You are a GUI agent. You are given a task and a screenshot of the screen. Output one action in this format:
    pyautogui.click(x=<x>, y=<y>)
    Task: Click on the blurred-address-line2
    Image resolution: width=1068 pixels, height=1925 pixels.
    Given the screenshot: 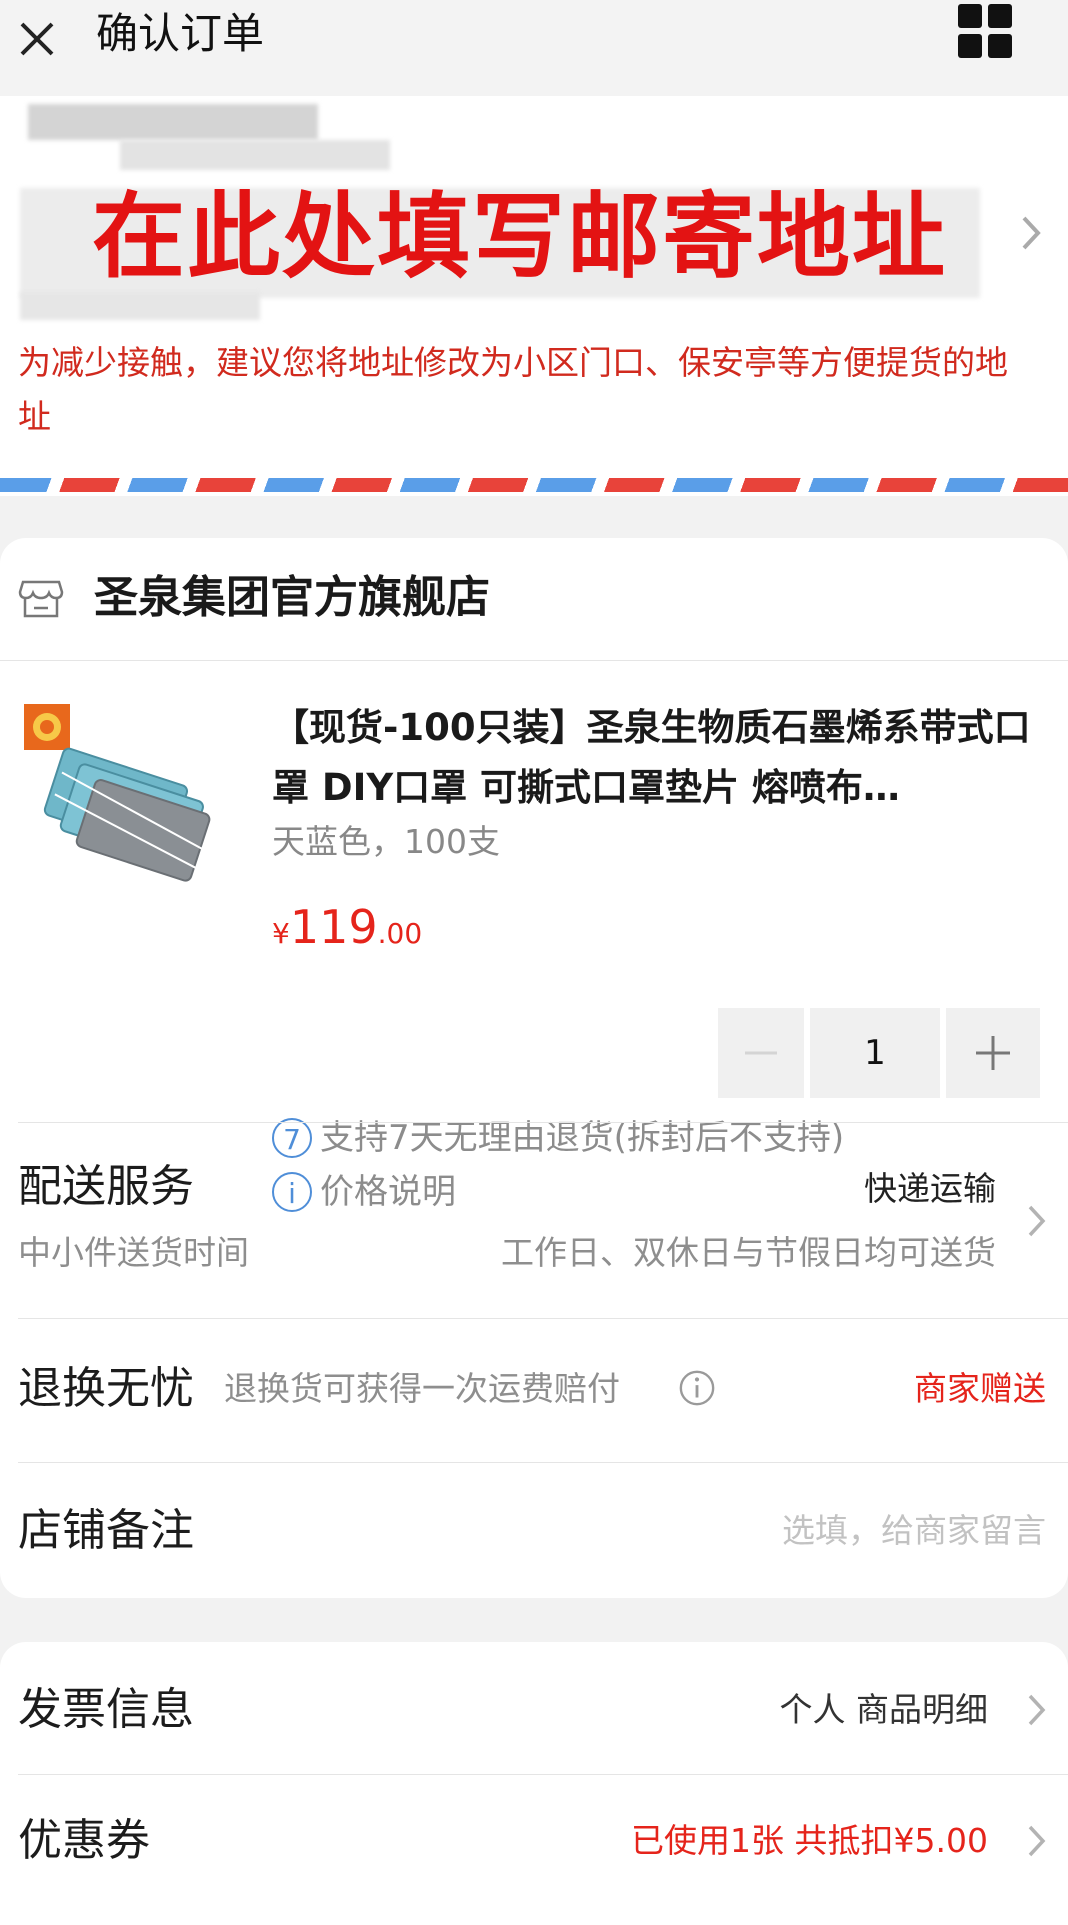 What is the action you would take?
    pyautogui.click(x=140, y=306)
    